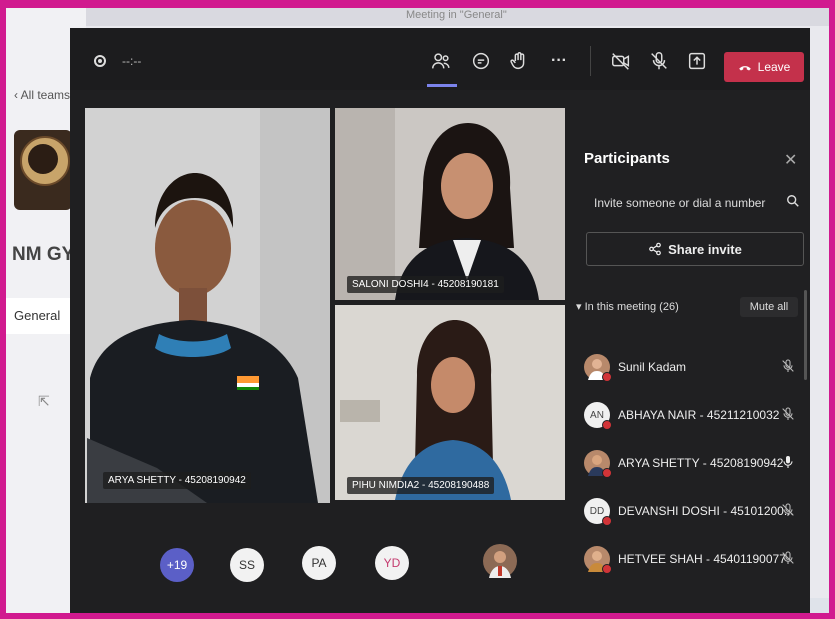 The height and width of the screenshot is (619, 835). What do you see at coordinates (697, 61) in the screenshot?
I see `share-screen-icon` at bounding box center [697, 61].